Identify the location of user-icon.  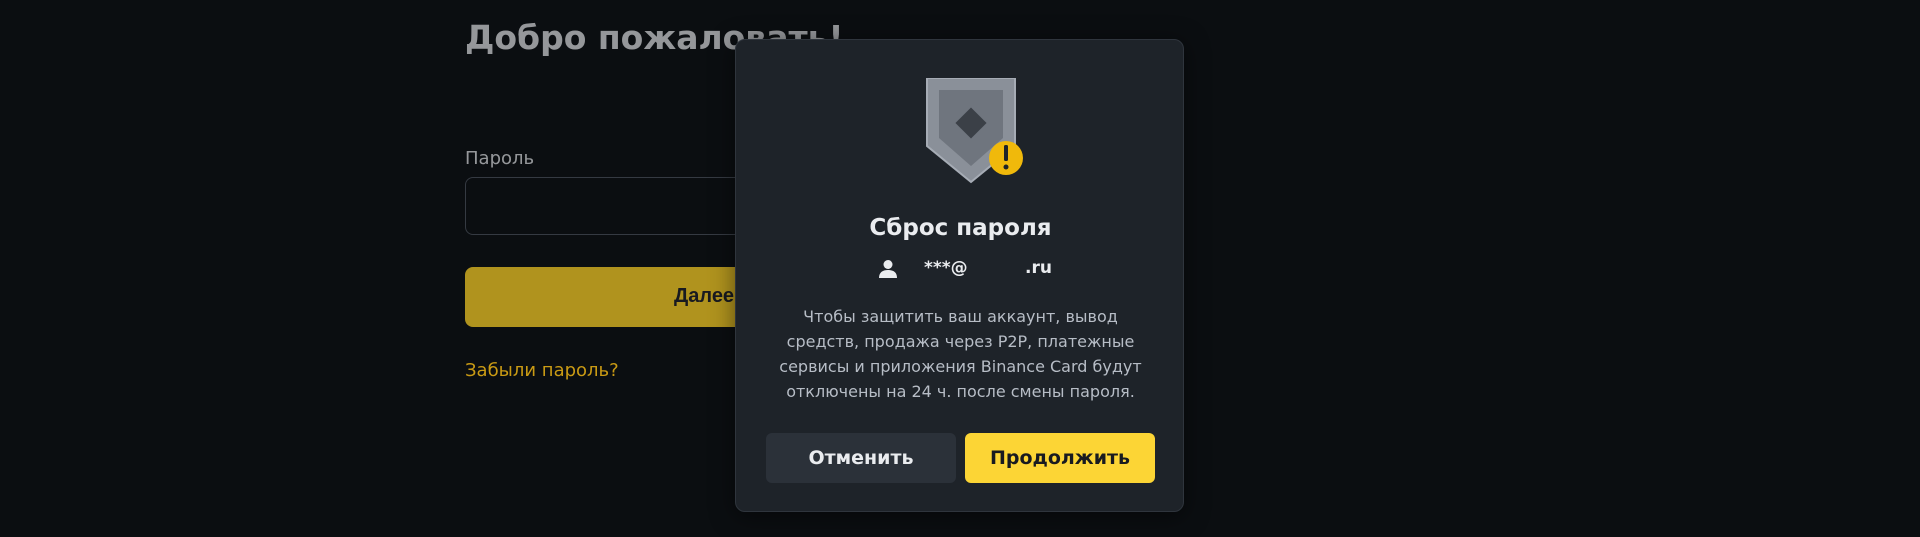
(888, 269).